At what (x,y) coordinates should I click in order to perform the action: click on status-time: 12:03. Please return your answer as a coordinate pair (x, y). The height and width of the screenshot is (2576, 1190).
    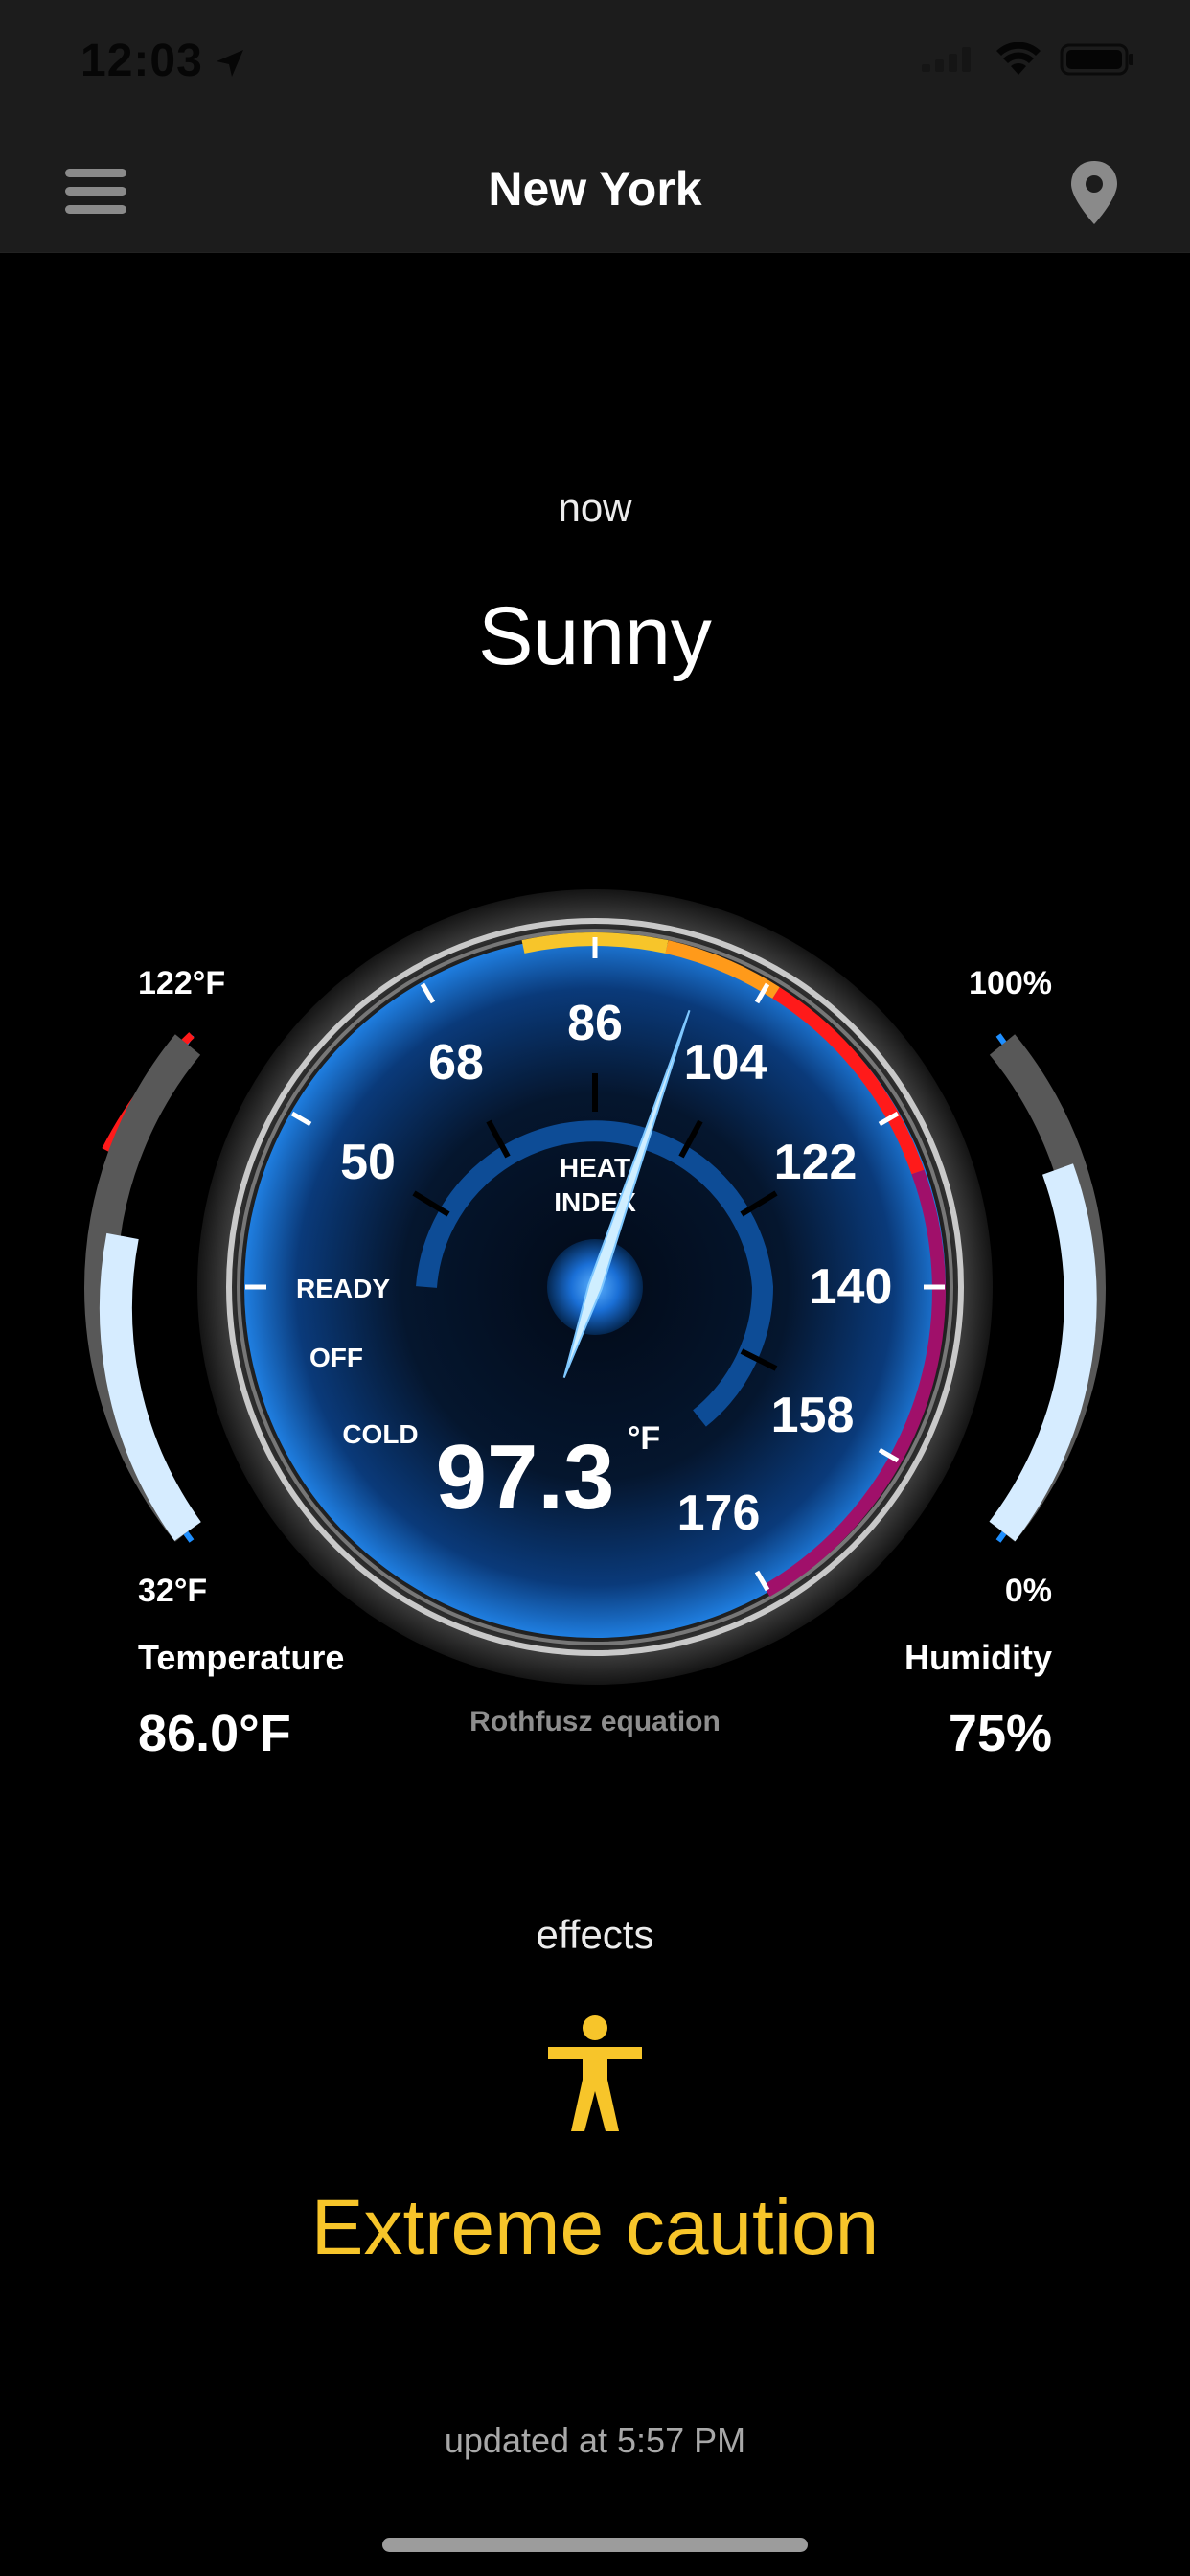
    Looking at the image, I should click on (141, 60).